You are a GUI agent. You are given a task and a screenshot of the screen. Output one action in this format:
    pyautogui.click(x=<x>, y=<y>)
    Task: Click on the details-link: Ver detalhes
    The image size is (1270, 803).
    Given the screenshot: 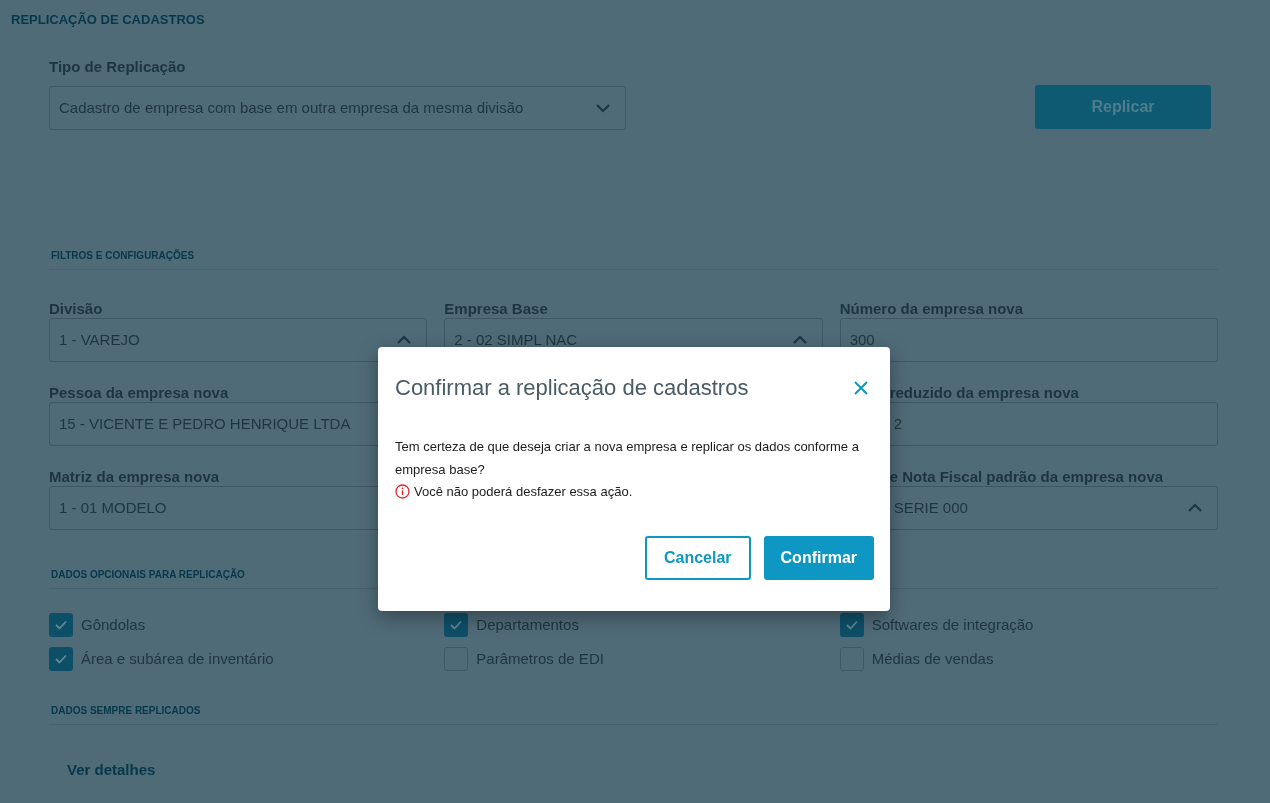 What is the action you would take?
    pyautogui.click(x=111, y=770)
    